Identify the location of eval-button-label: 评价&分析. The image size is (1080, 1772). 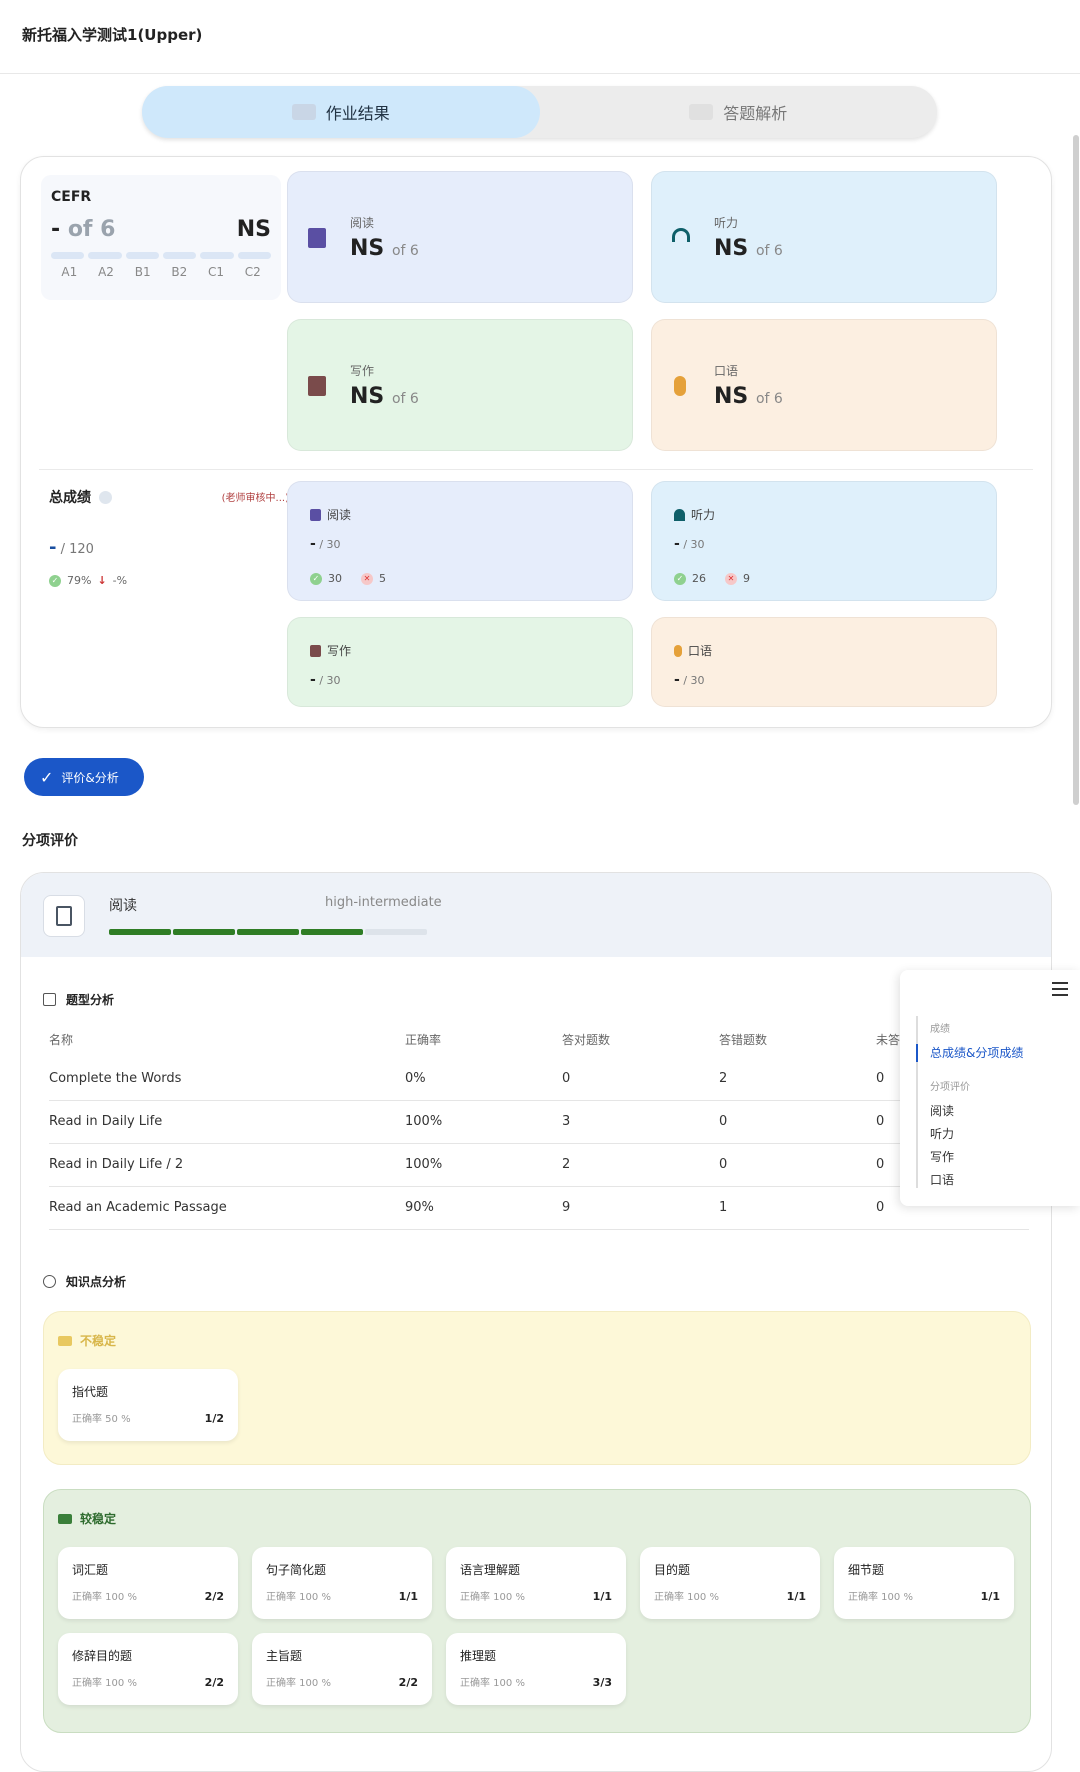
(90, 777).